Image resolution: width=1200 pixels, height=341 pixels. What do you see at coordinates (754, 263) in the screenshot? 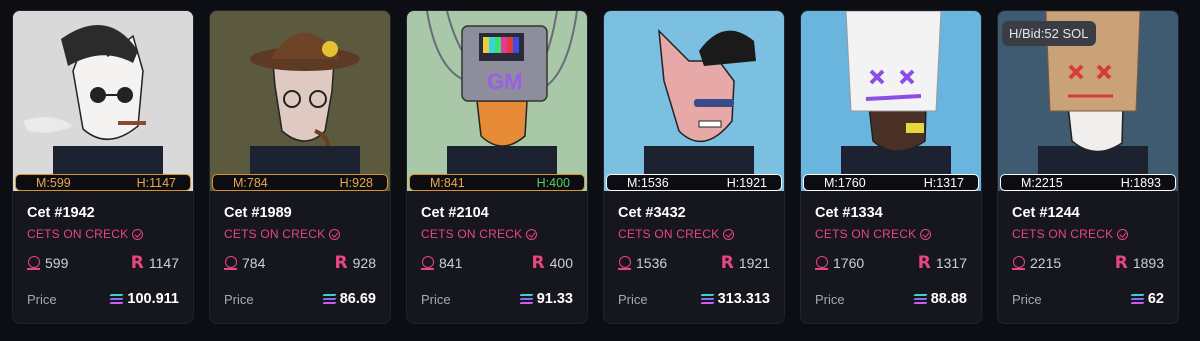
I see `howrare-value: 1921` at bounding box center [754, 263].